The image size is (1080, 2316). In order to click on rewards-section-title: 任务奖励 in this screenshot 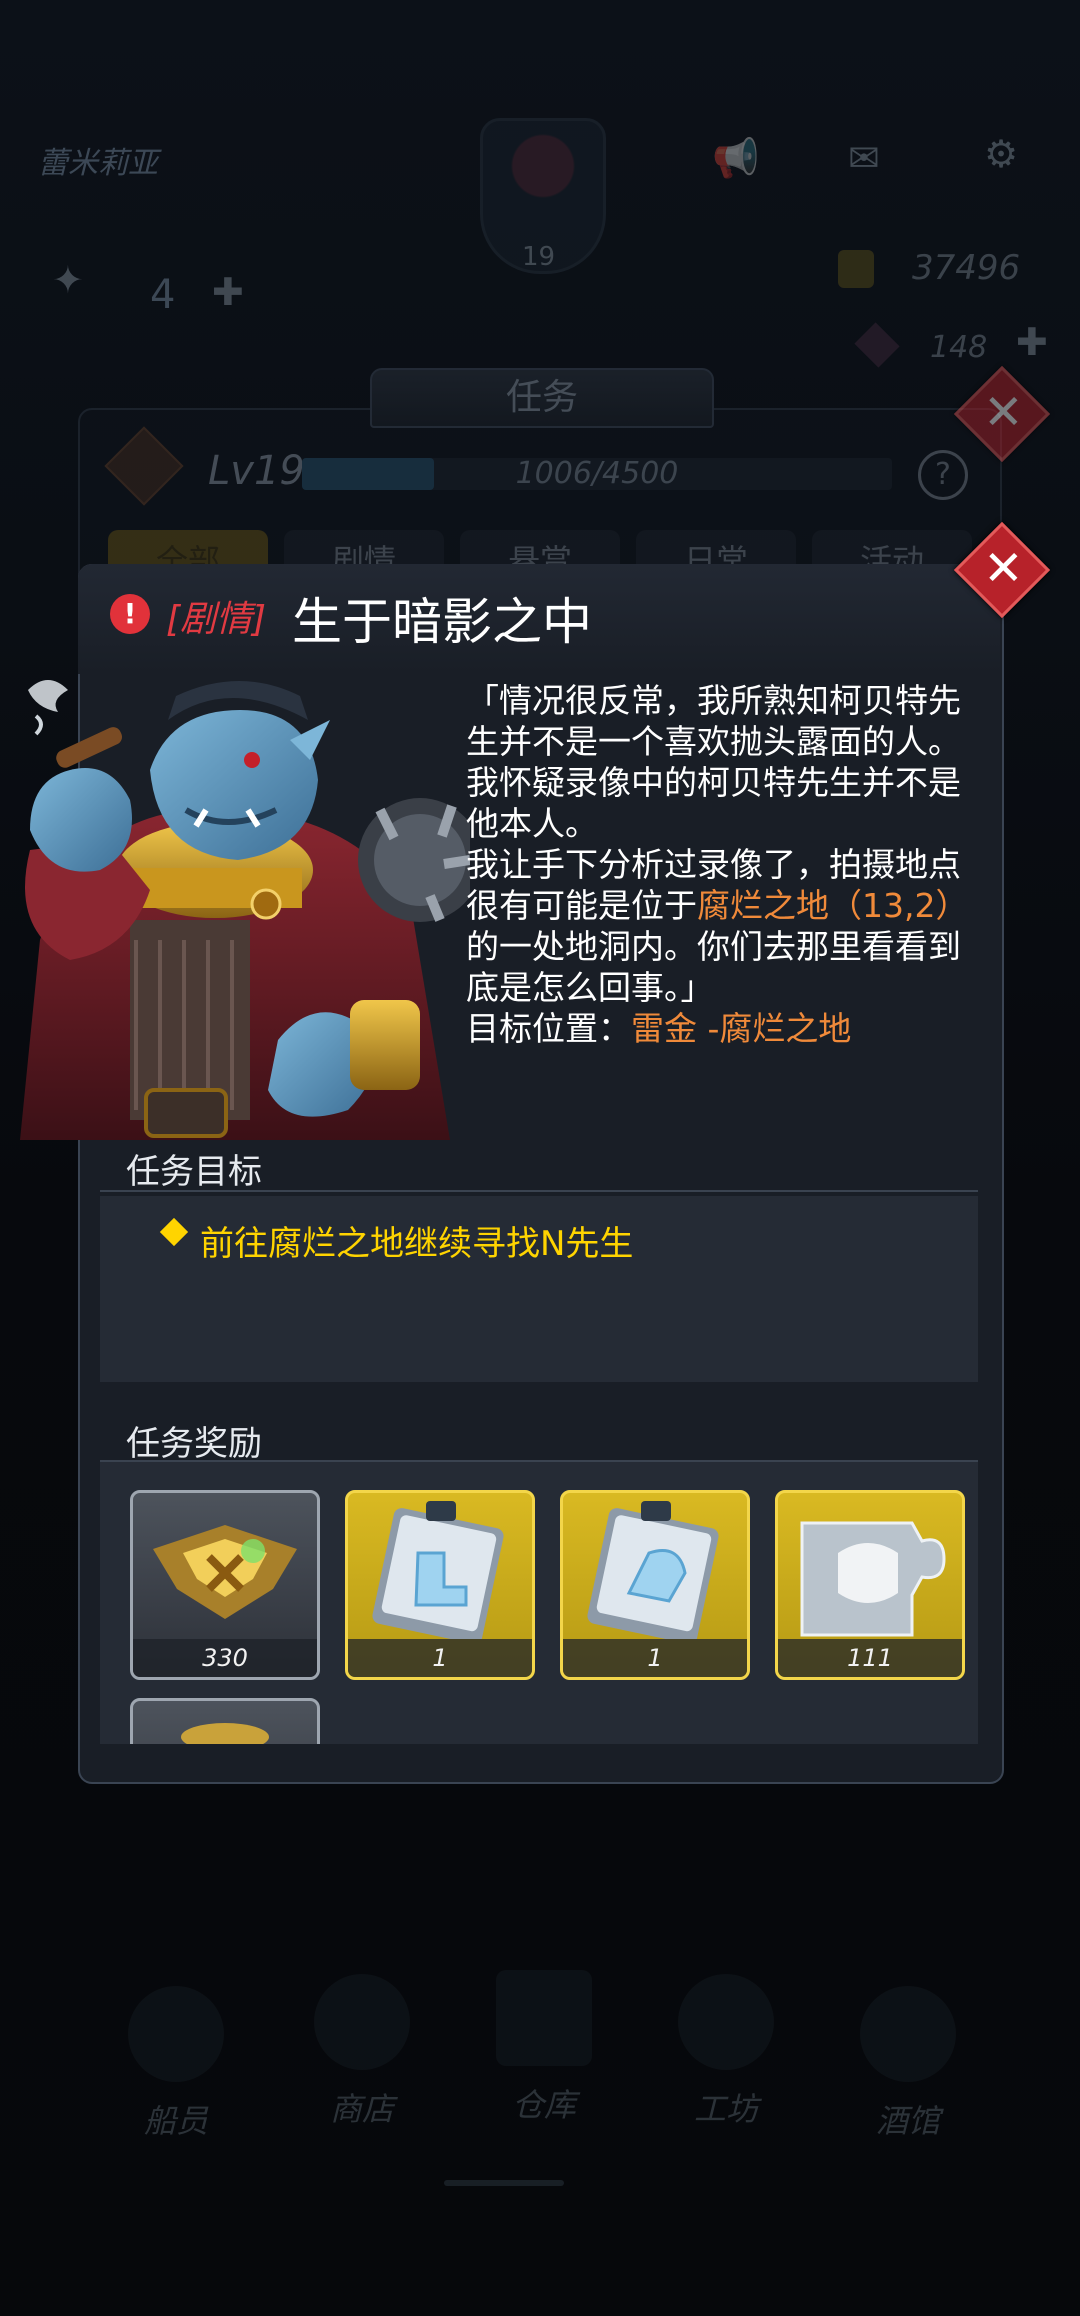, I will do `click(194, 1444)`.